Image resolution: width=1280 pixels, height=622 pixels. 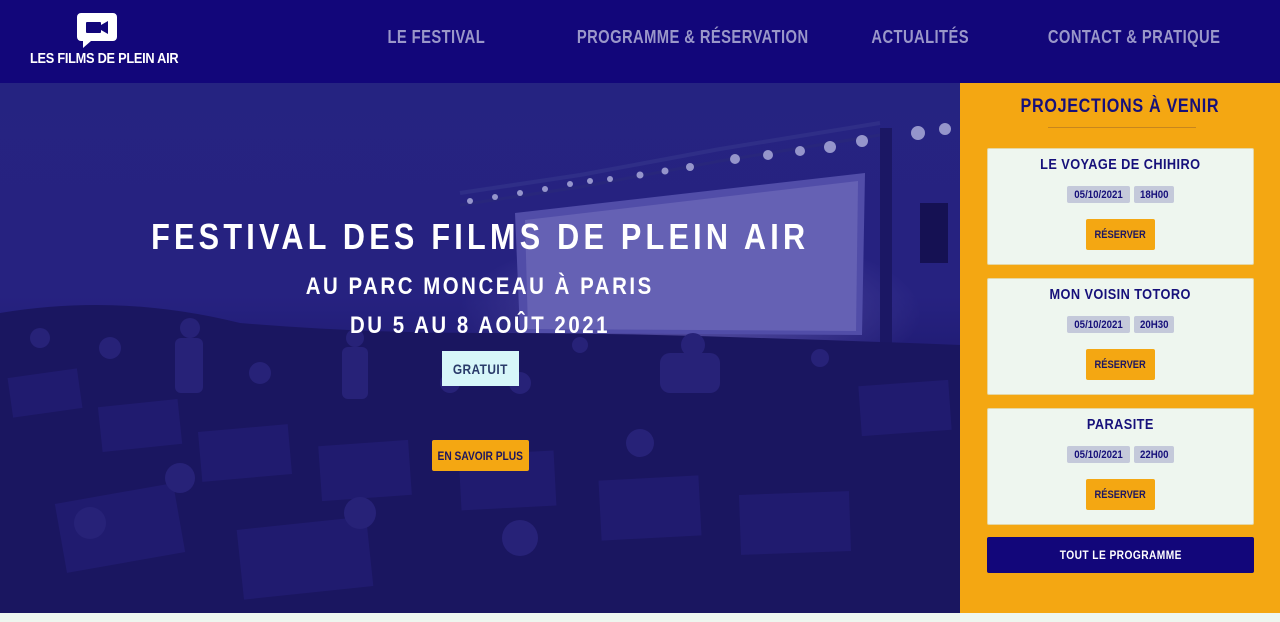 What do you see at coordinates (1120, 466) in the screenshot?
I see `screening-card: PARASITE 05/10/2021 22H00 RÉSERVER` at bounding box center [1120, 466].